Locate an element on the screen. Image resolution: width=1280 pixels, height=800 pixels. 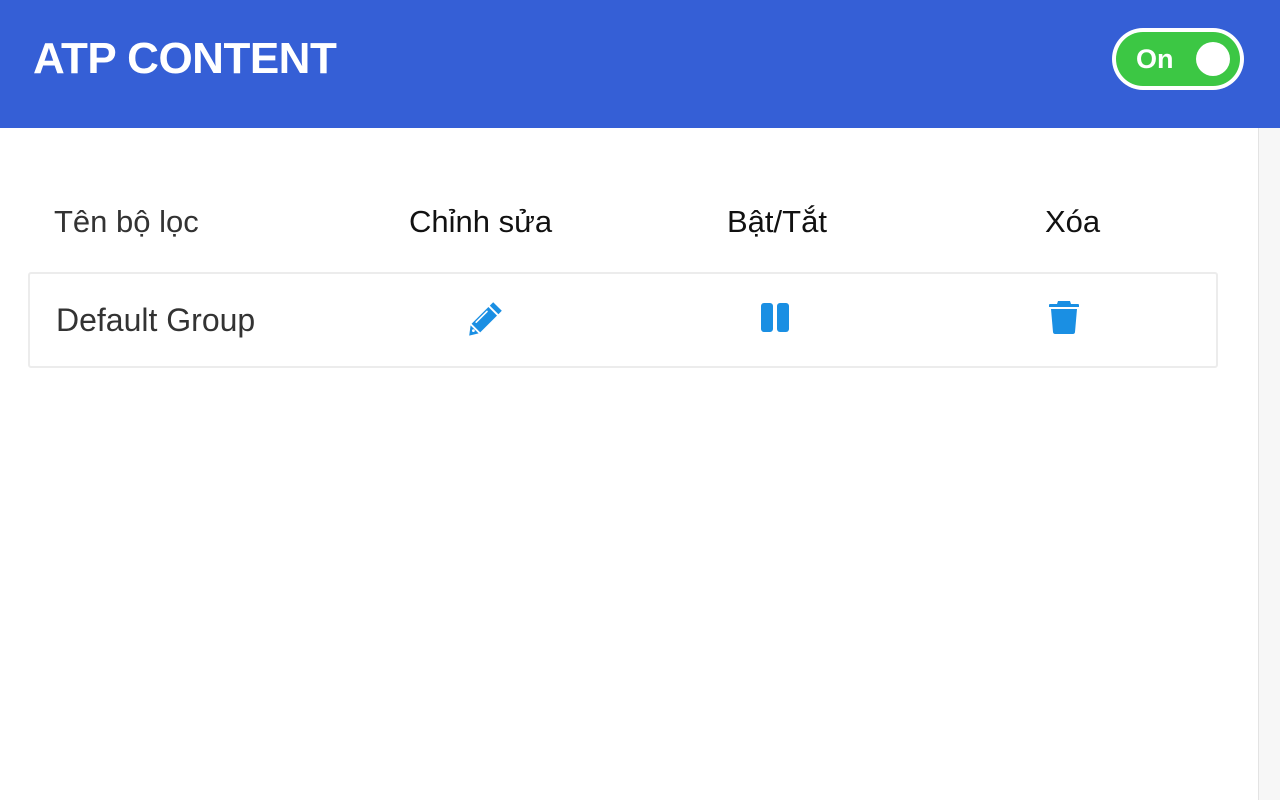
toggle-track: On is located at coordinates (1178, 59).